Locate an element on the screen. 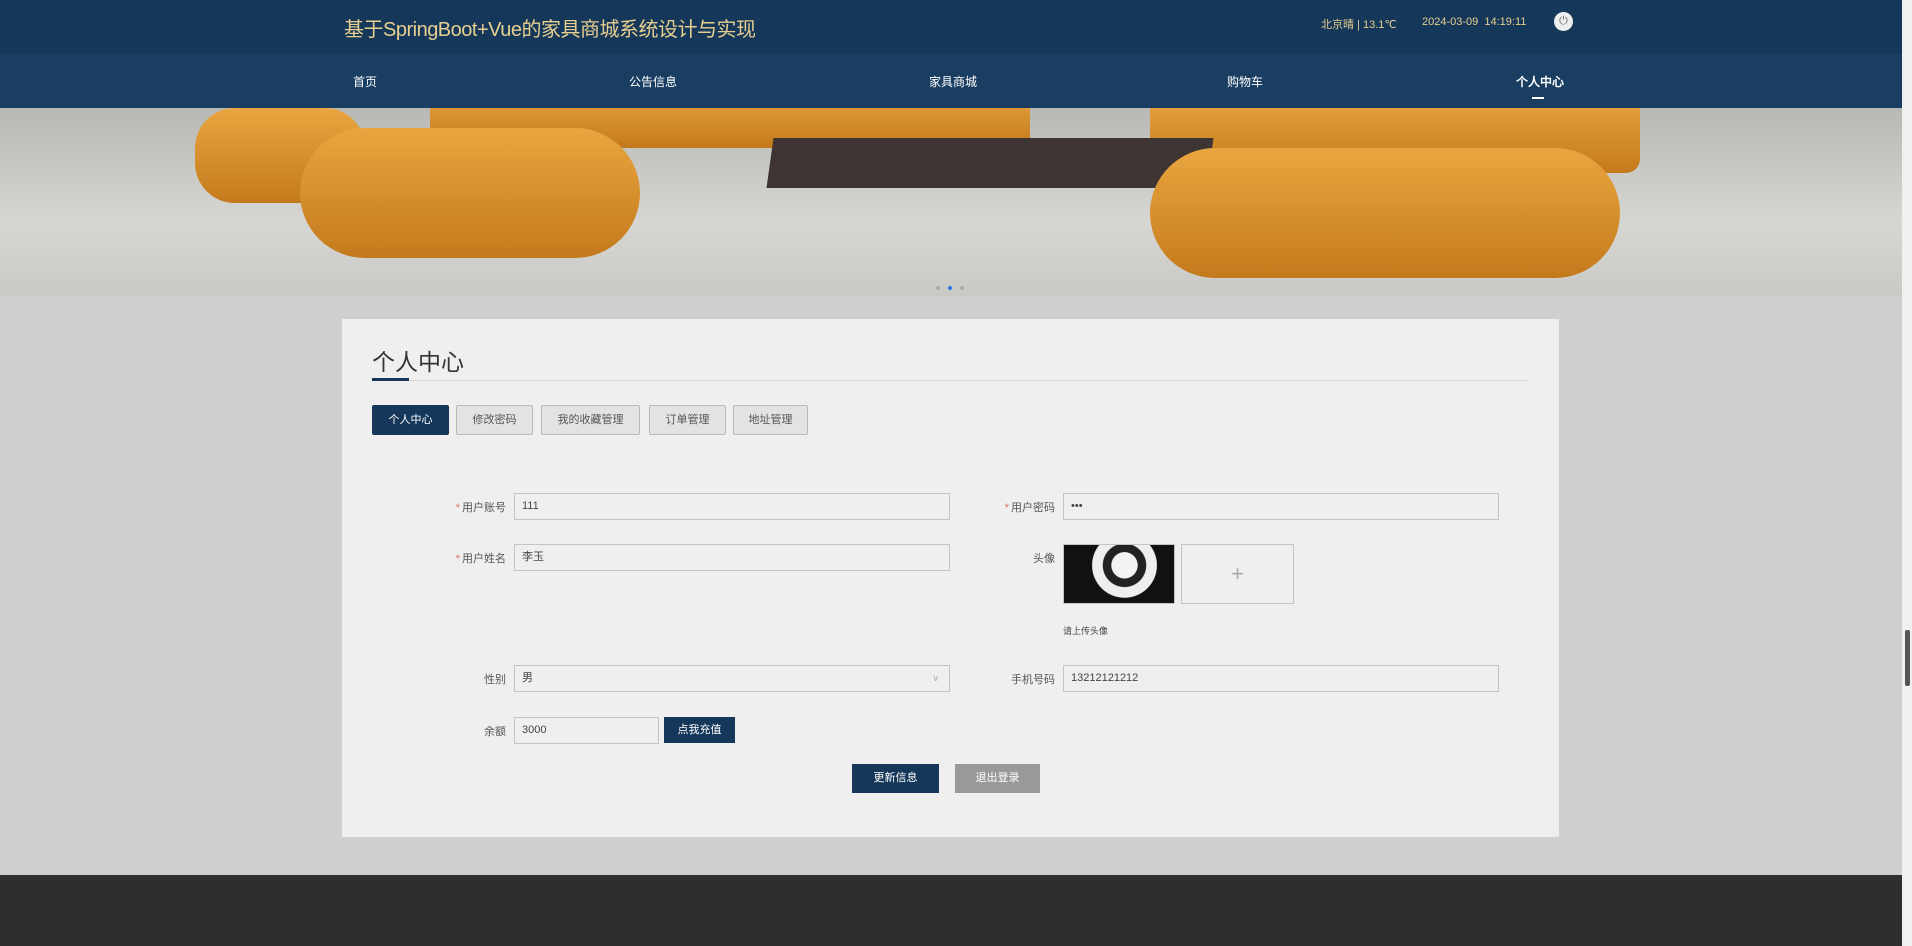 This screenshot has width=1912, height=946. tab-orders: 订单管理 is located at coordinates (687, 420).